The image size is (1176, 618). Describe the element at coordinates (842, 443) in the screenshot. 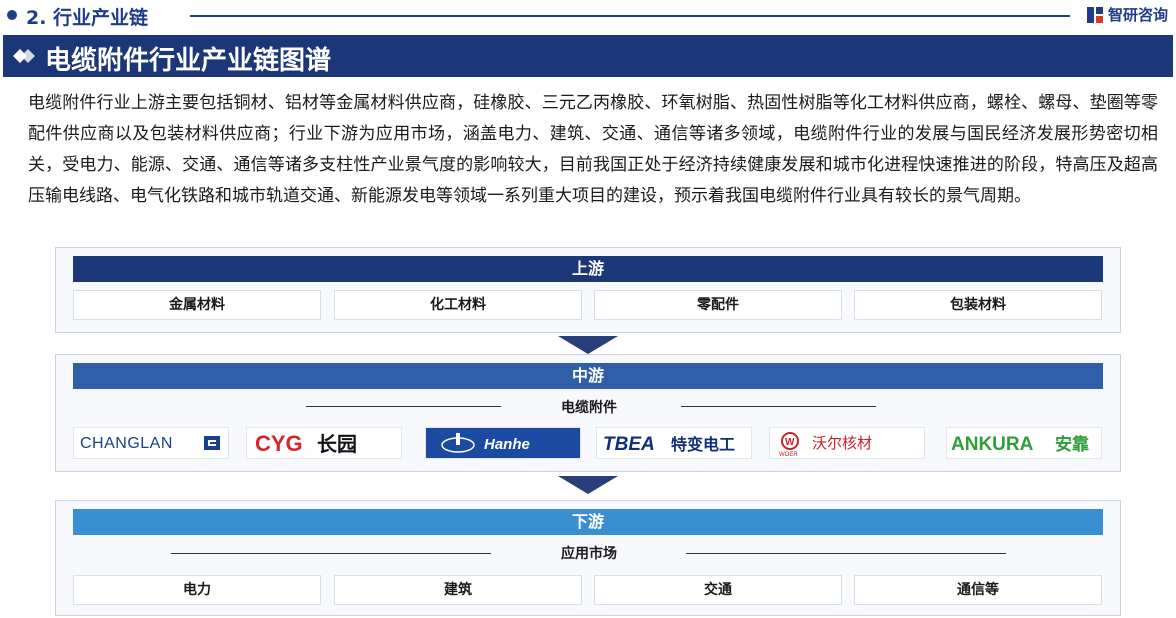

I see `logo-text: 沃尔核材` at that location.